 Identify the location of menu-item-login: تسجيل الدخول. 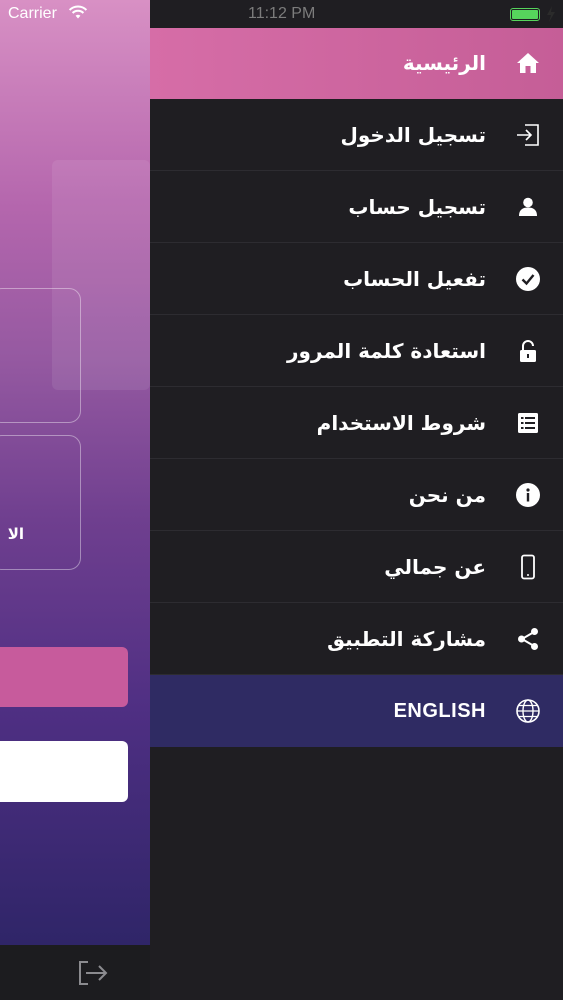
(356, 135).